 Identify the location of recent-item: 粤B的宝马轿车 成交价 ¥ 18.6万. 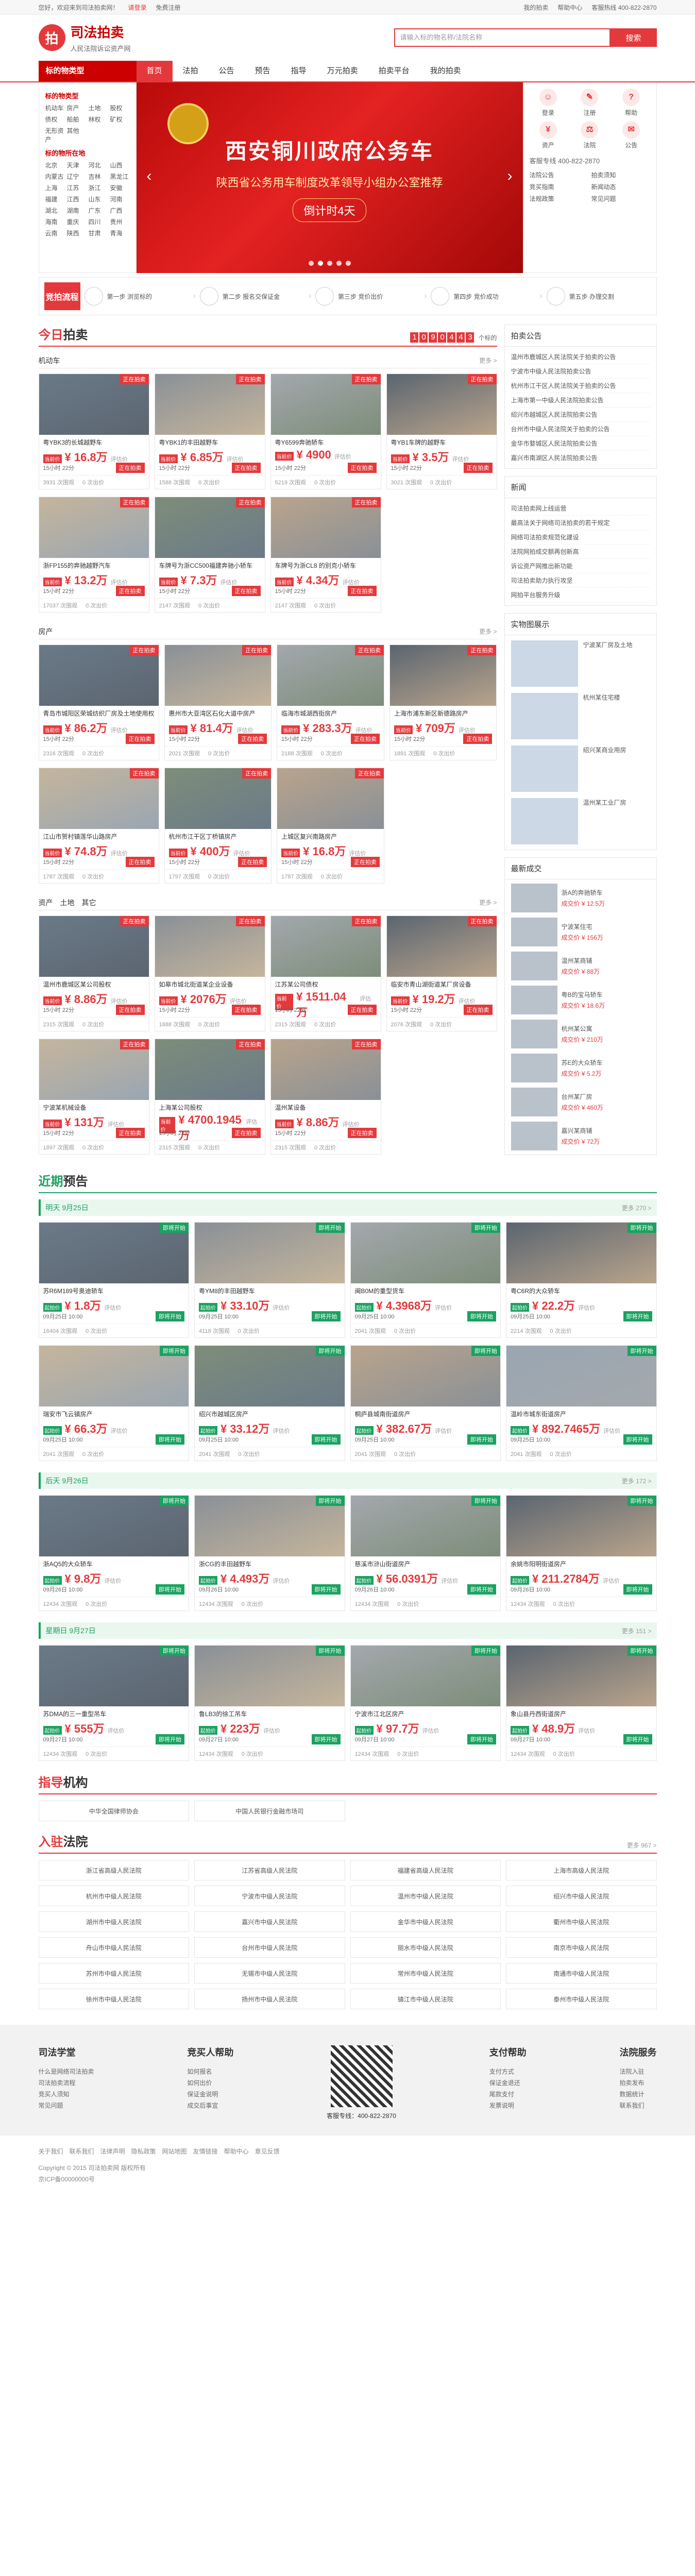
(580, 1000).